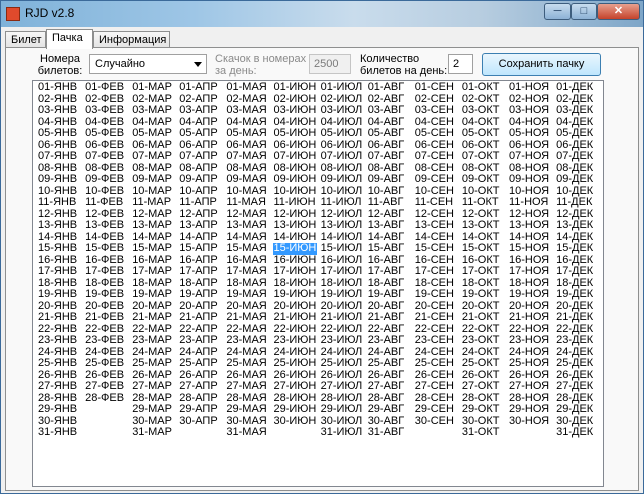  What do you see at coordinates (57, 433) in the screenshot?
I see `date-item: 31-ЯНВ` at bounding box center [57, 433].